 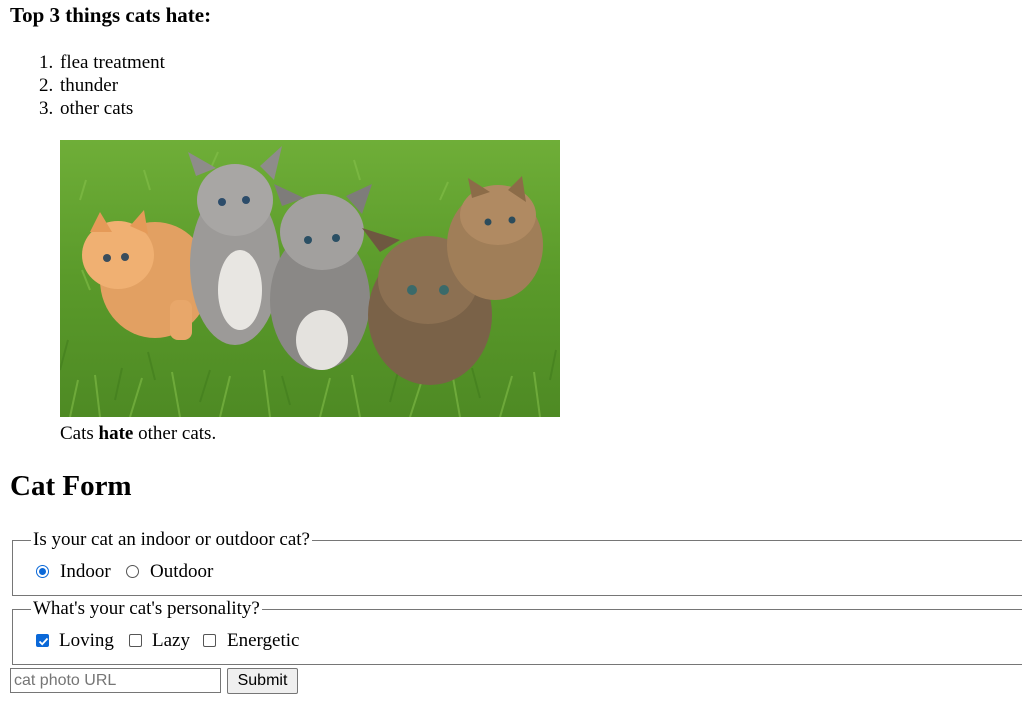 What do you see at coordinates (171, 540) in the screenshot?
I see `location-legend: Is your cat an indoor or outdoor cat?` at bounding box center [171, 540].